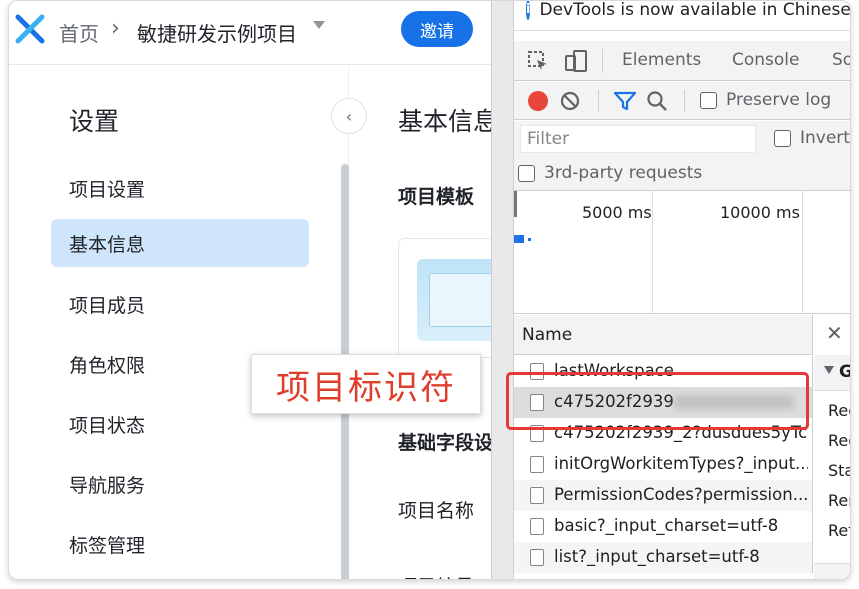 The image size is (859, 589). What do you see at coordinates (766, 60) in the screenshot?
I see `tab-console: Console` at bounding box center [766, 60].